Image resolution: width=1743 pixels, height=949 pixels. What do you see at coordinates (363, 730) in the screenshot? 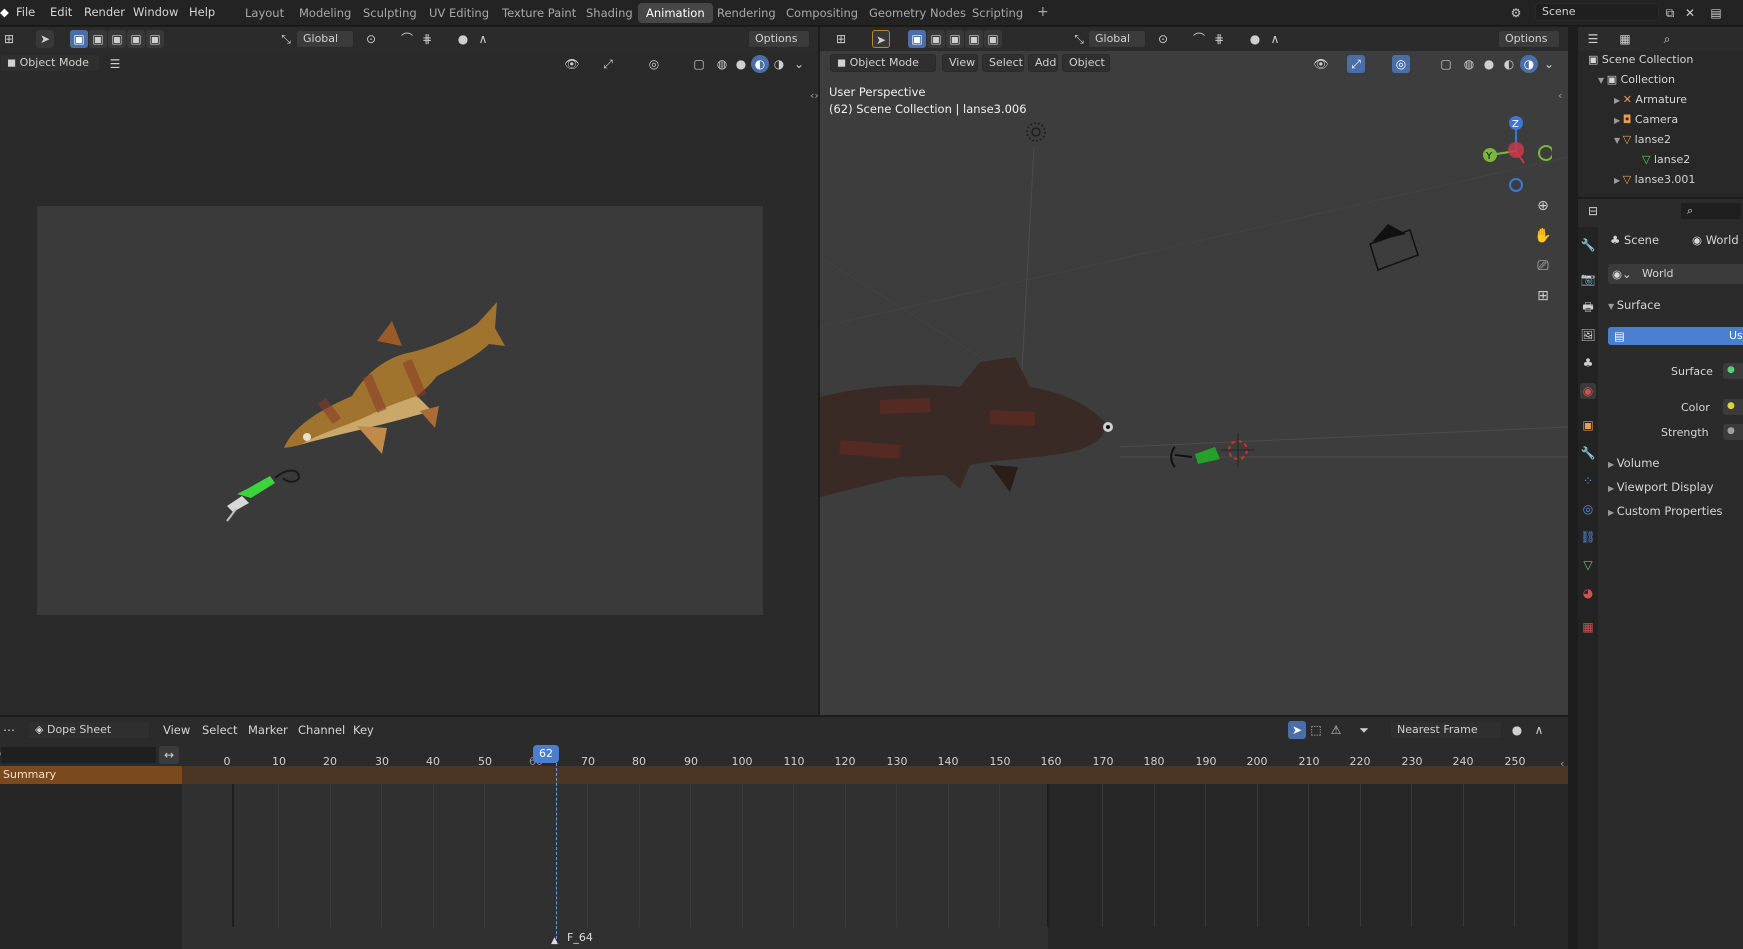
I see `ds-menu-key: Key` at bounding box center [363, 730].